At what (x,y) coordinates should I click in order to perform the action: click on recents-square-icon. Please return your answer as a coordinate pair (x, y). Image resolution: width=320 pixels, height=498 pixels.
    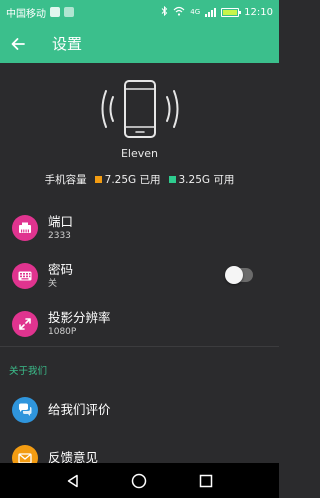
    Looking at the image, I should click on (206, 480).